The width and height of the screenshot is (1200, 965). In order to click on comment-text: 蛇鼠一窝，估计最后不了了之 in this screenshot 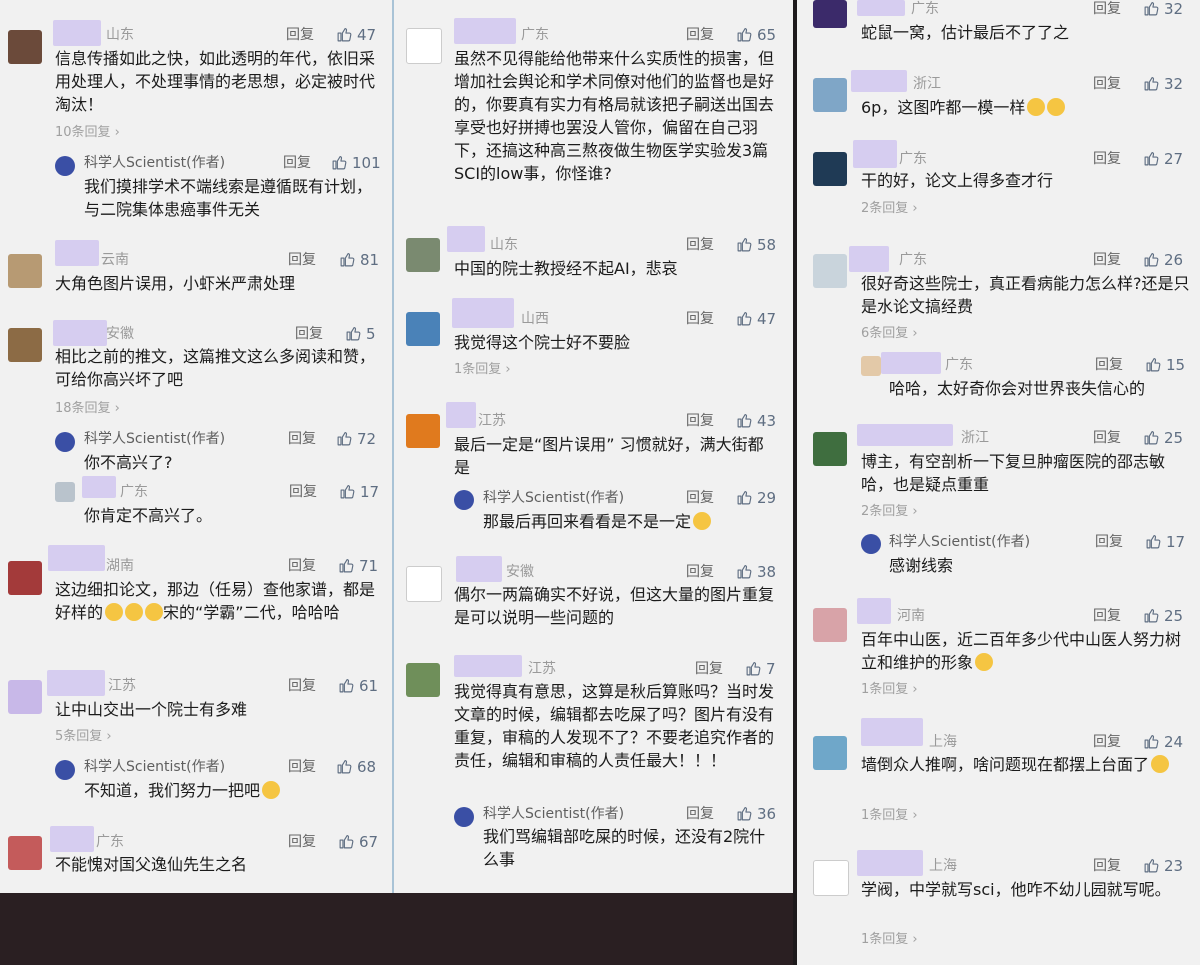, I will do `click(965, 32)`.